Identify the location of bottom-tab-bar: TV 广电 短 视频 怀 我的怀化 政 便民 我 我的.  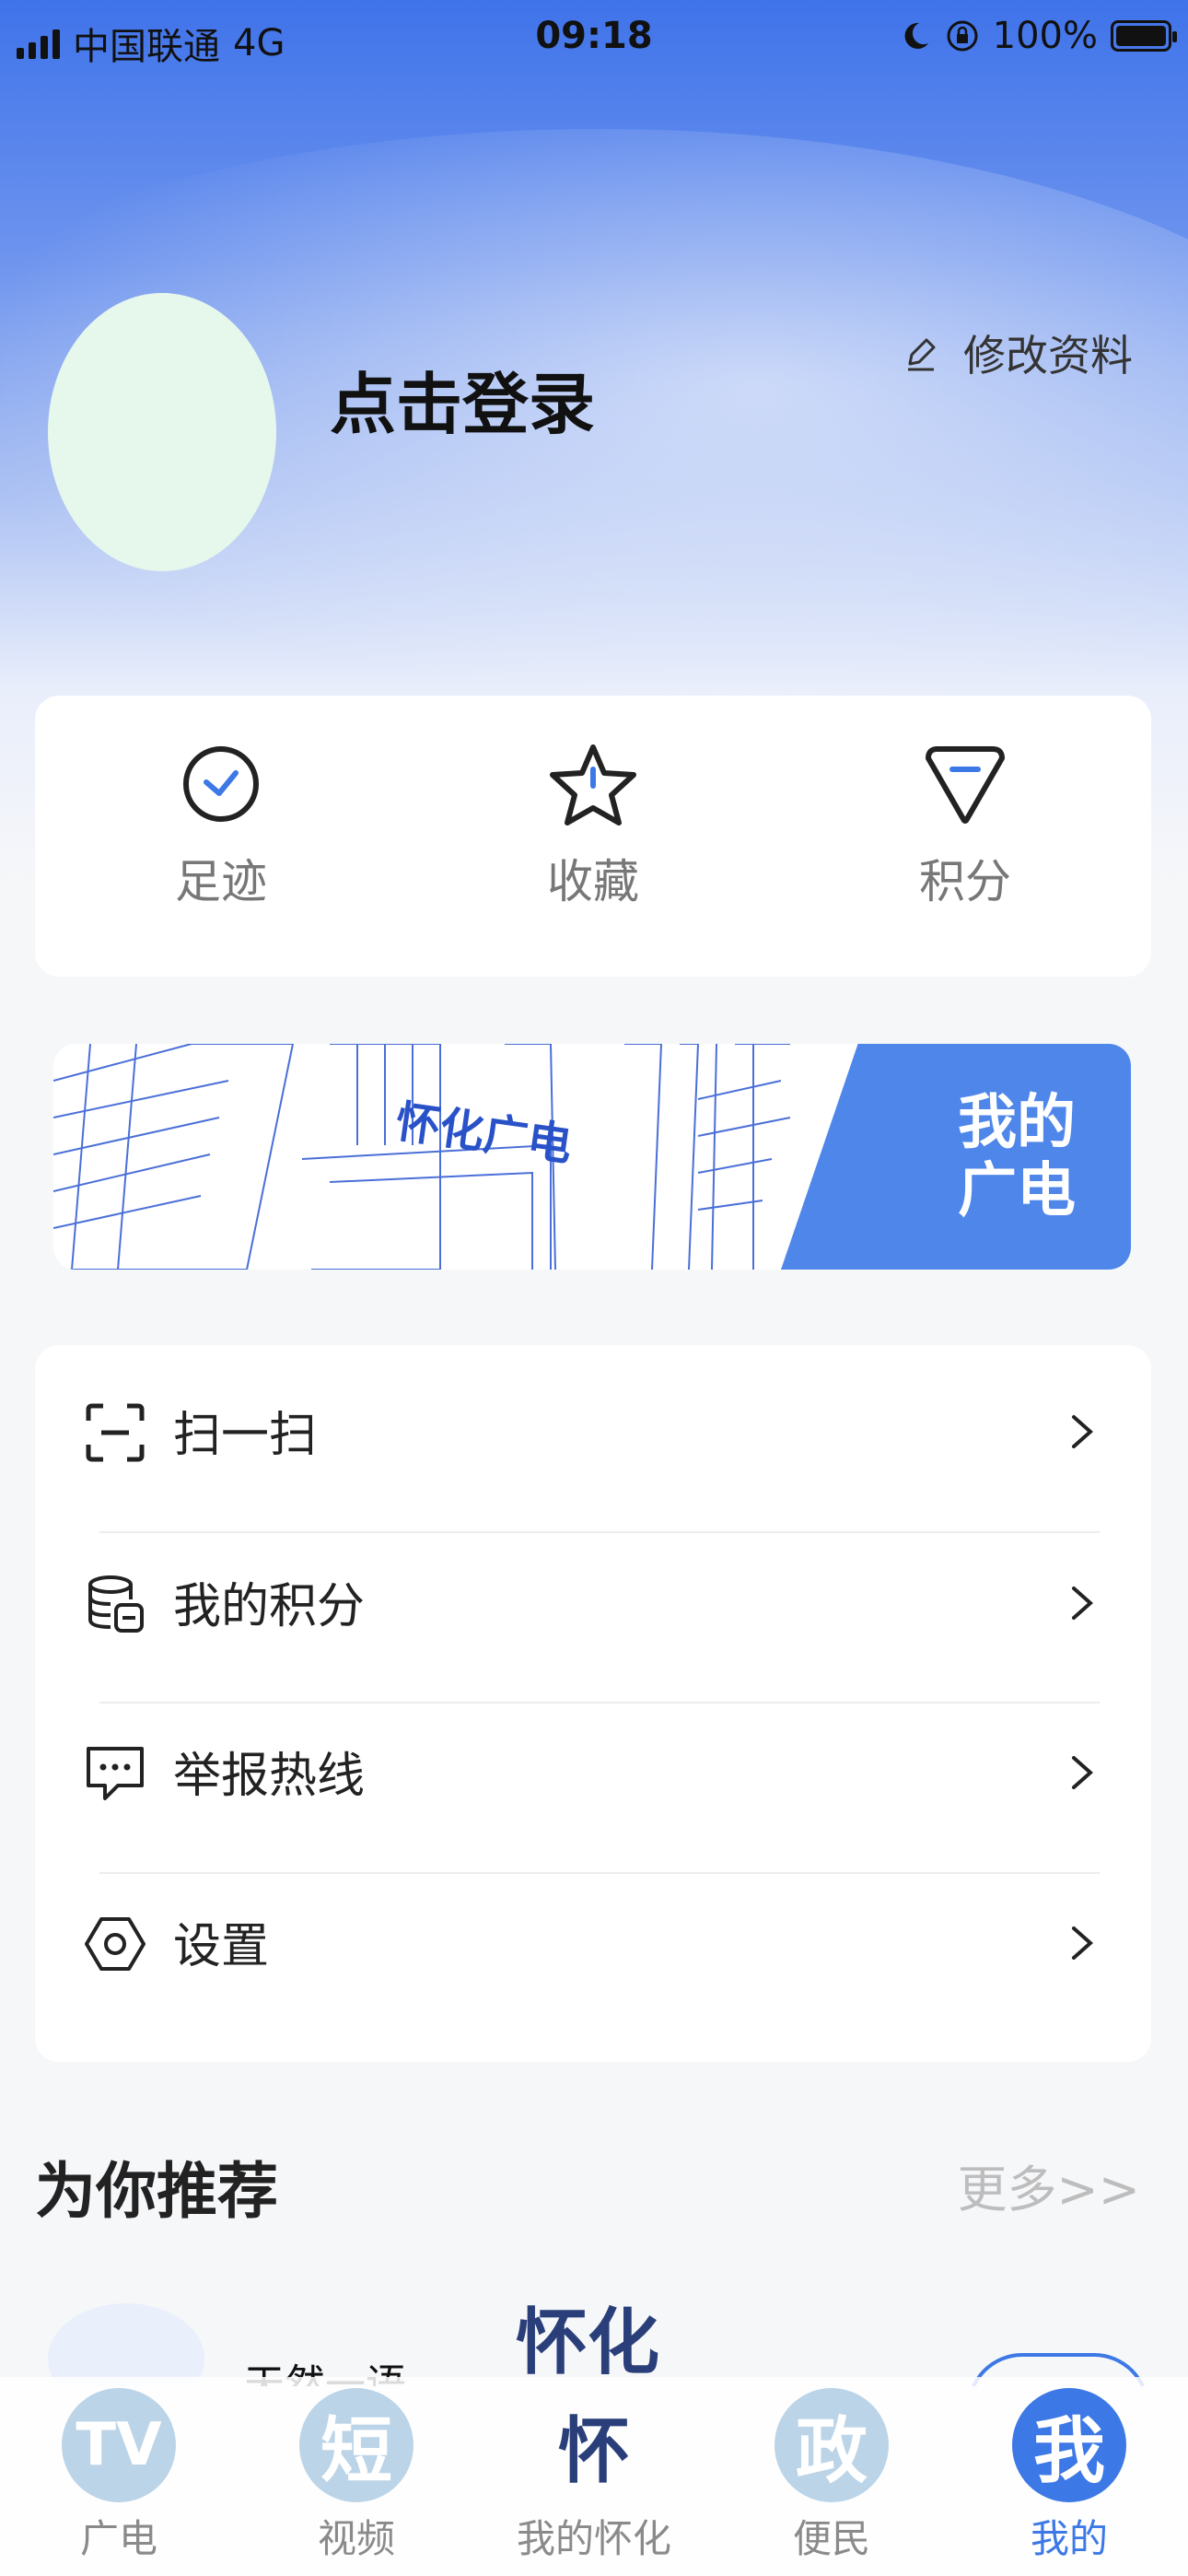
(594, 2476).